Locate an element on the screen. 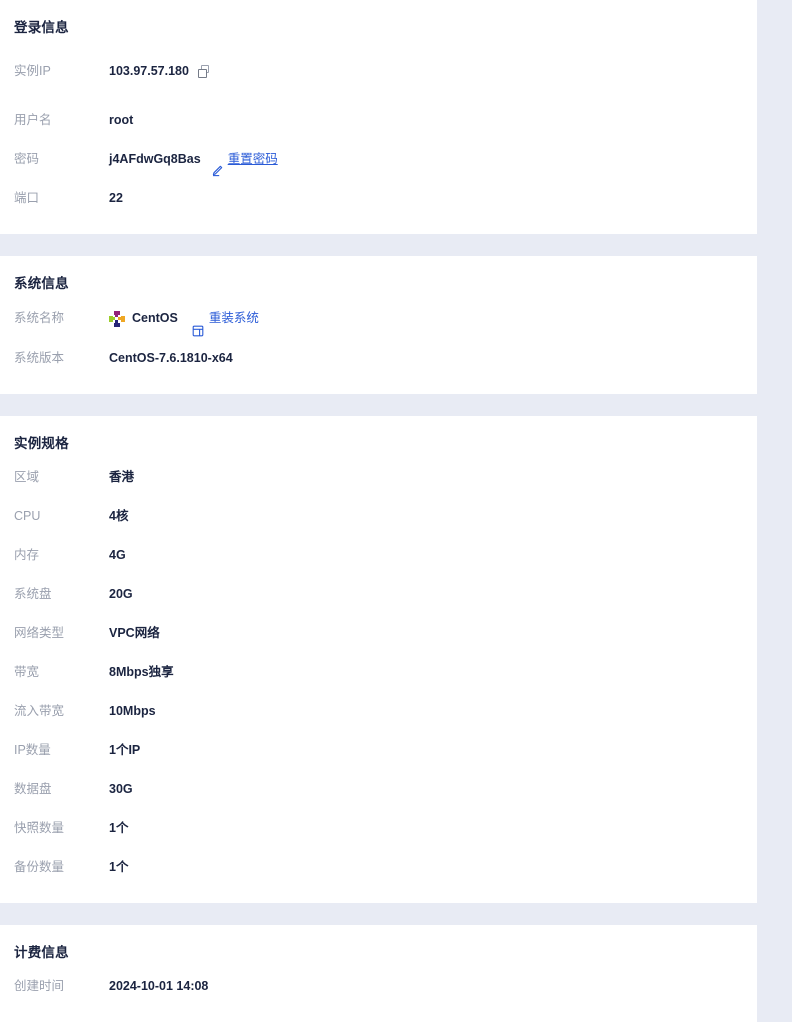 Image resolution: width=792 pixels, height=1022 pixels. row-value-text: 香港 is located at coordinates (122, 477).